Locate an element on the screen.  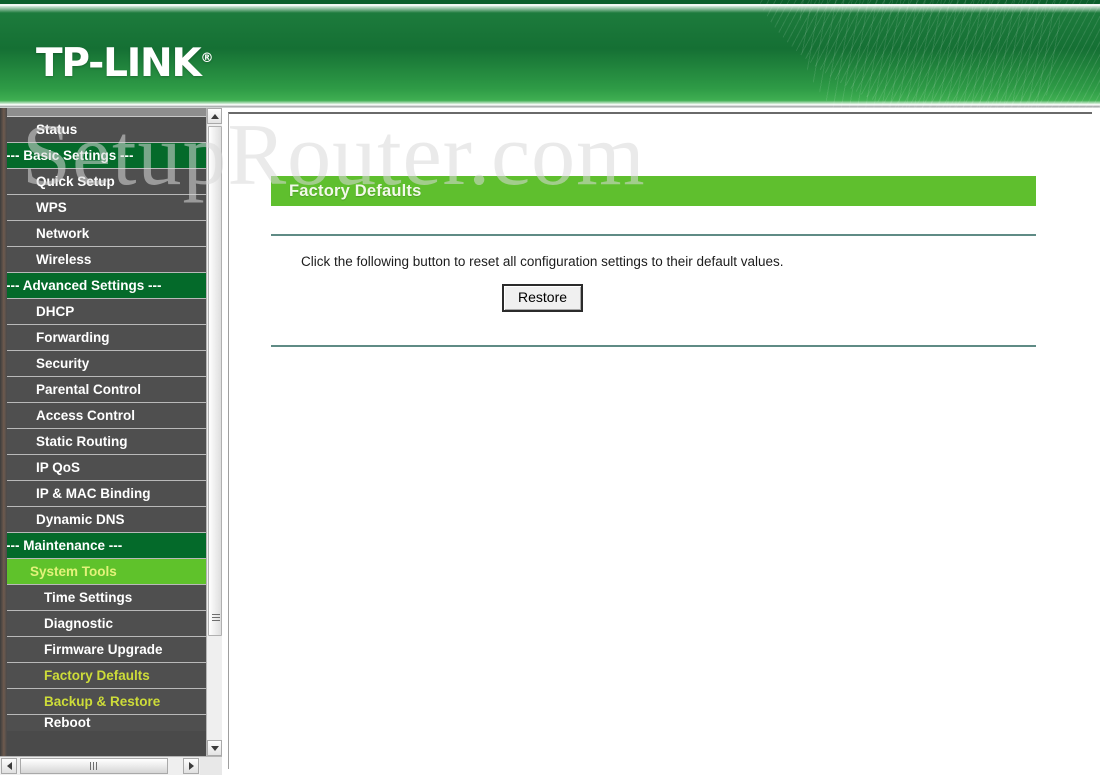
sidebar-item-forwarding: Forwarding is located at coordinates (103, 338).